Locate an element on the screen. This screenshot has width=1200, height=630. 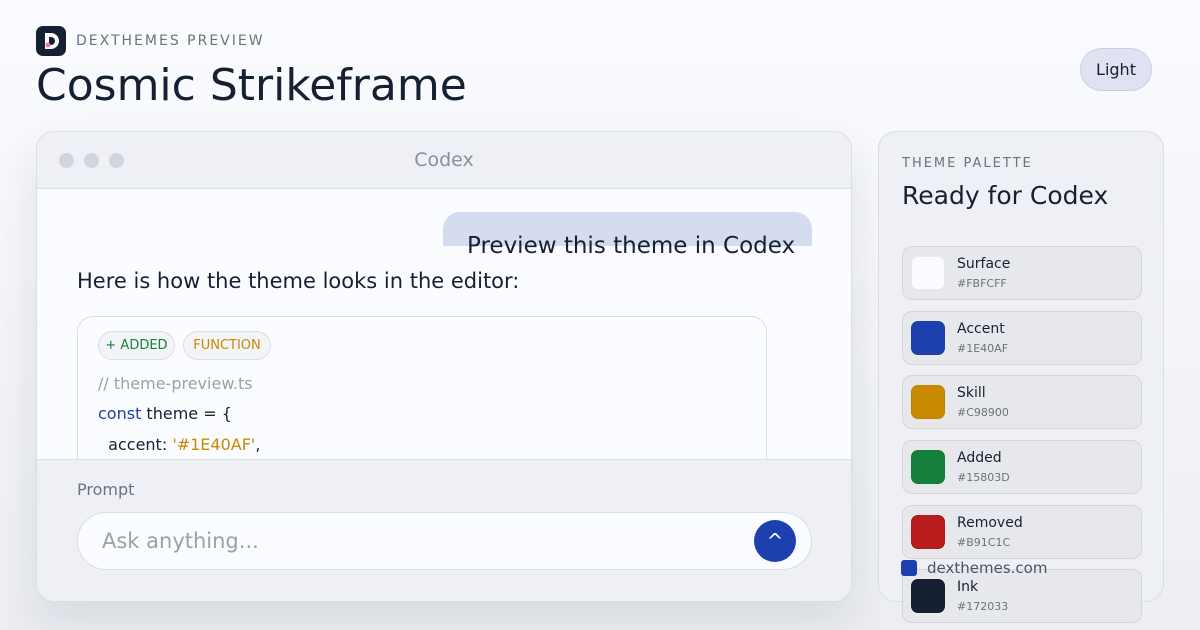
prompt-label: Prompt is located at coordinates (106, 489).